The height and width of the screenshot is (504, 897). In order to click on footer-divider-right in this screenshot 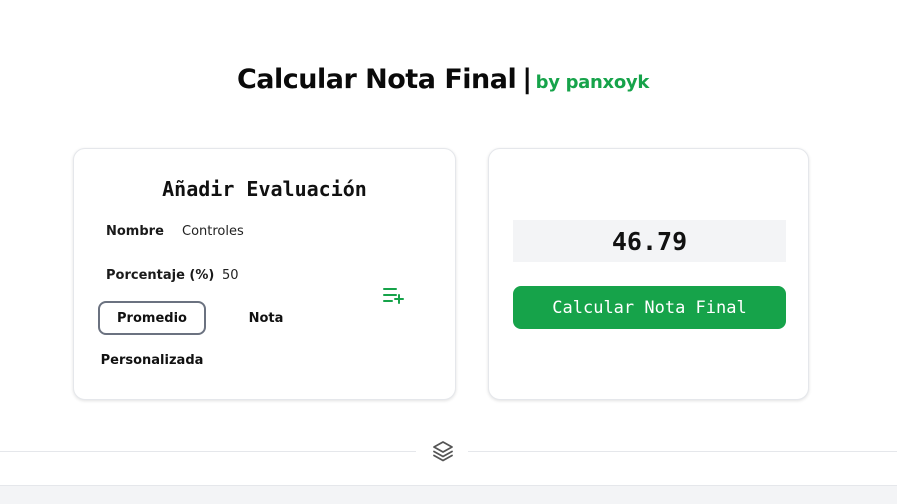, I will do `click(682, 451)`.